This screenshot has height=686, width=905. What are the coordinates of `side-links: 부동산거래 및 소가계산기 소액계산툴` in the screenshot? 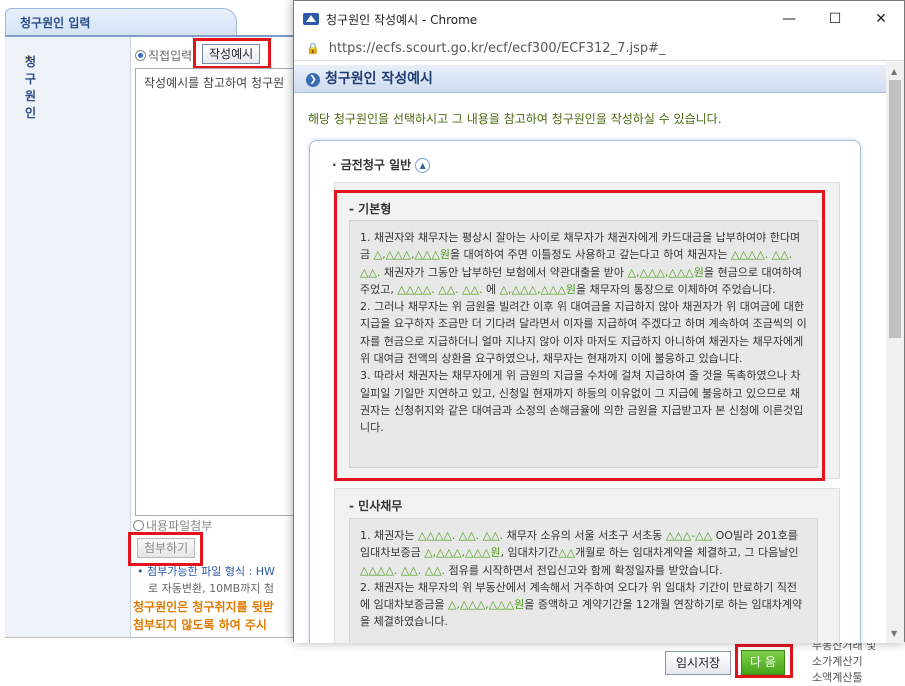 It's located at (844, 662).